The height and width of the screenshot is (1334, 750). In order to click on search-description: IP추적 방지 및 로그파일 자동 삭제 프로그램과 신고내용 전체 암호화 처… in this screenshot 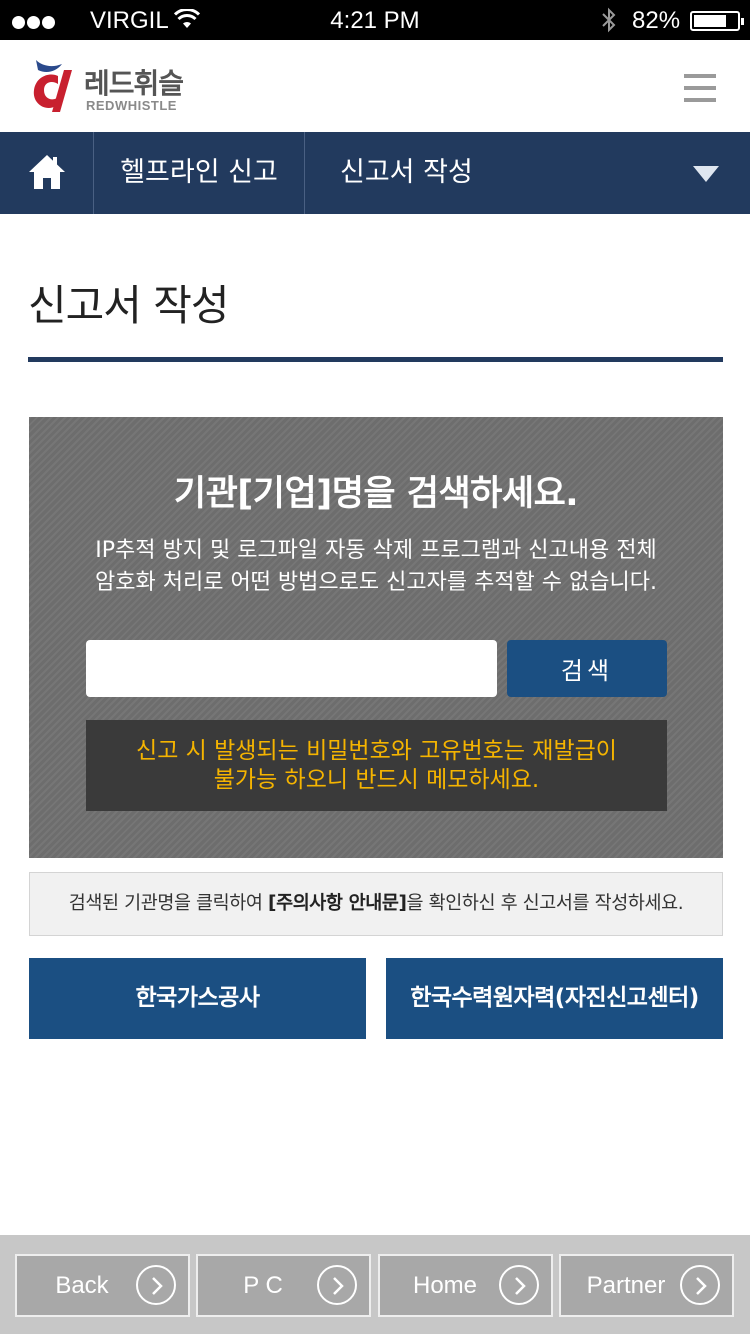, I will do `click(376, 567)`.